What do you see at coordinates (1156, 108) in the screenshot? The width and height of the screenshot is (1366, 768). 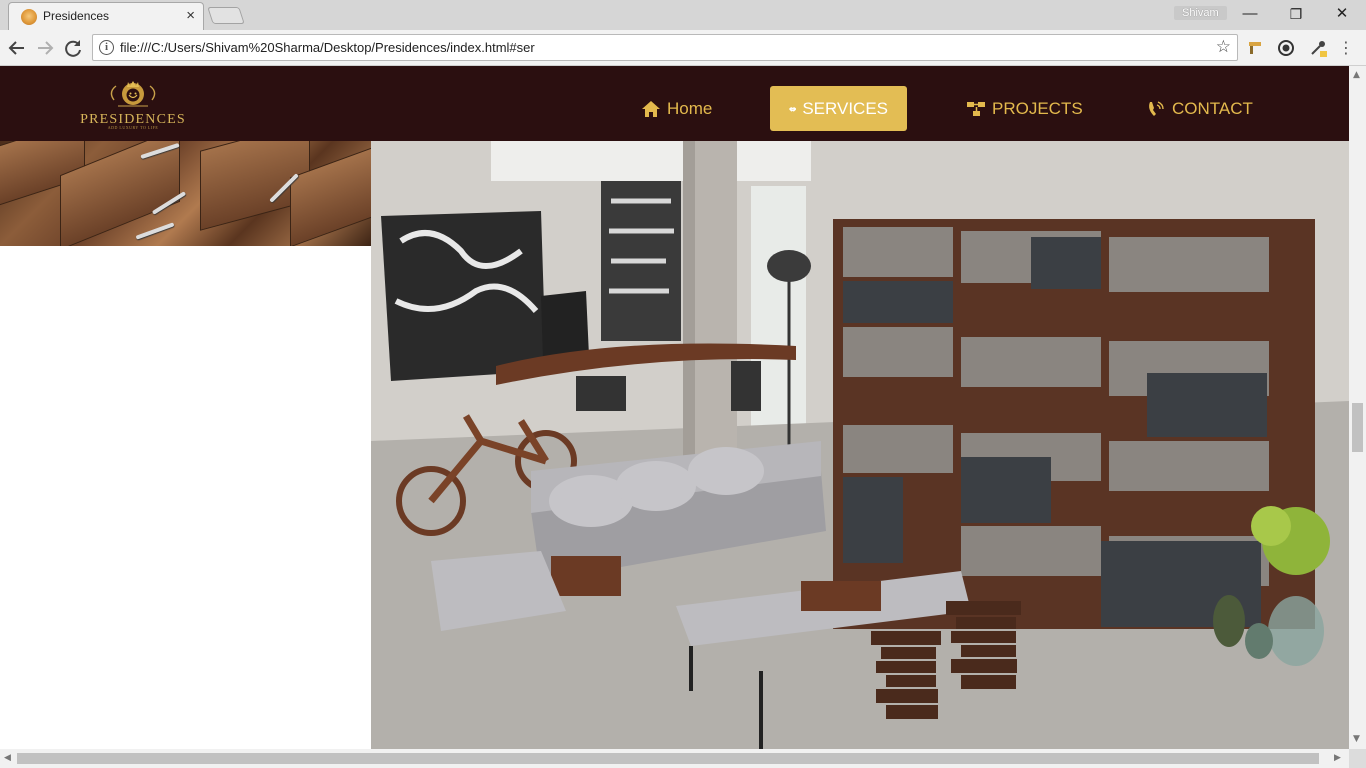 I see `phone-icon` at bounding box center [1156, 108].